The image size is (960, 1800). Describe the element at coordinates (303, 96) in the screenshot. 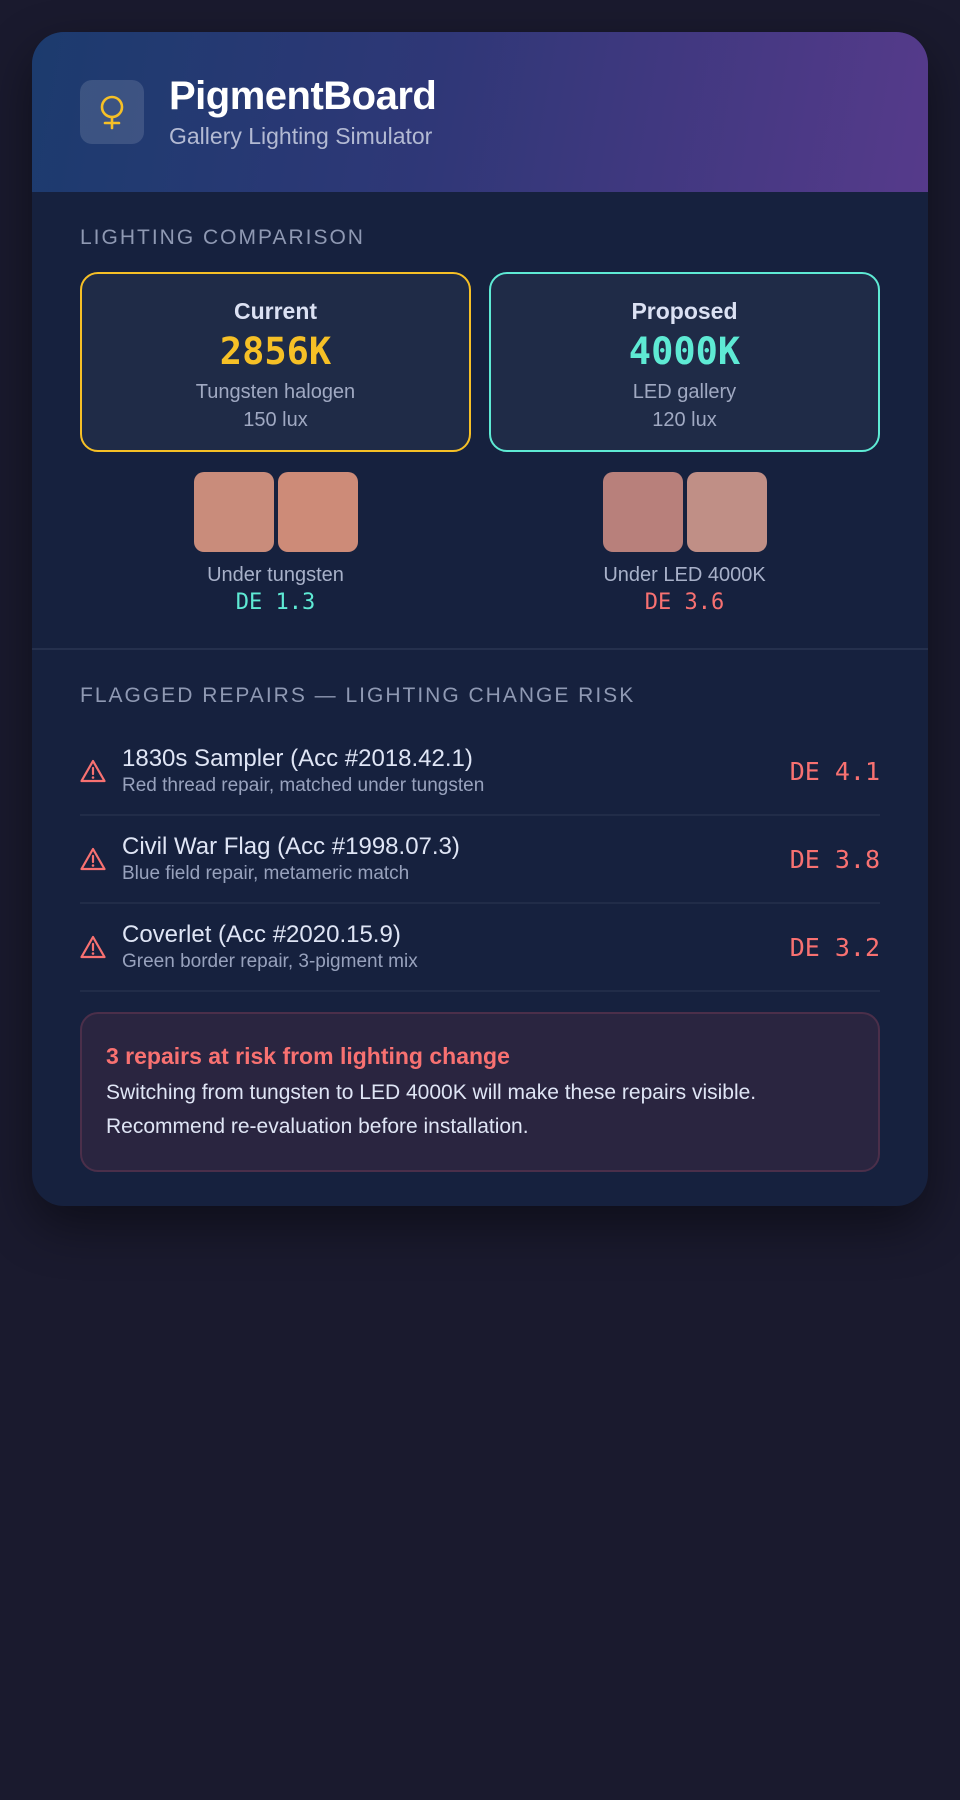

I see `app-title: PigmentBoard` at that location.